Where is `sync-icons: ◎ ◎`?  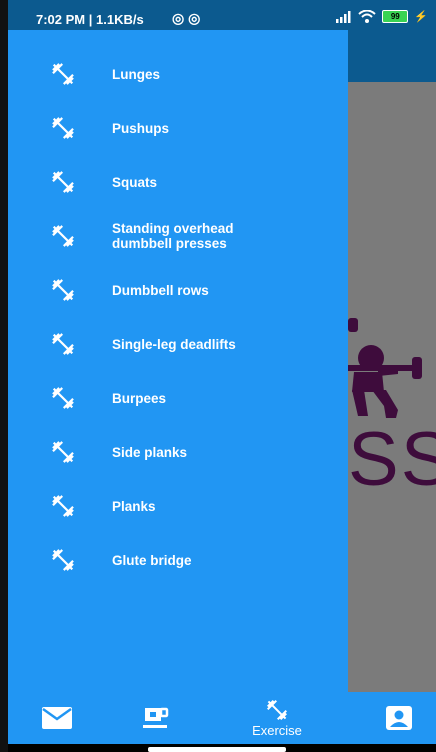 sync-icons: ◎ ◎ is located at coordinates (186, 18).